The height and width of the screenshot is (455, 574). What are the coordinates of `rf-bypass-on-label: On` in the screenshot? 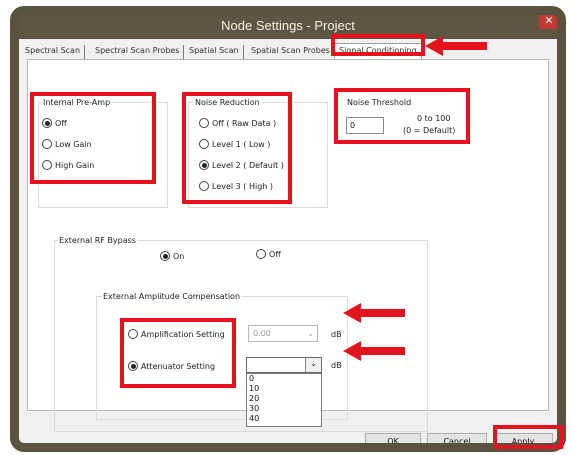 It's located at (179, 256).